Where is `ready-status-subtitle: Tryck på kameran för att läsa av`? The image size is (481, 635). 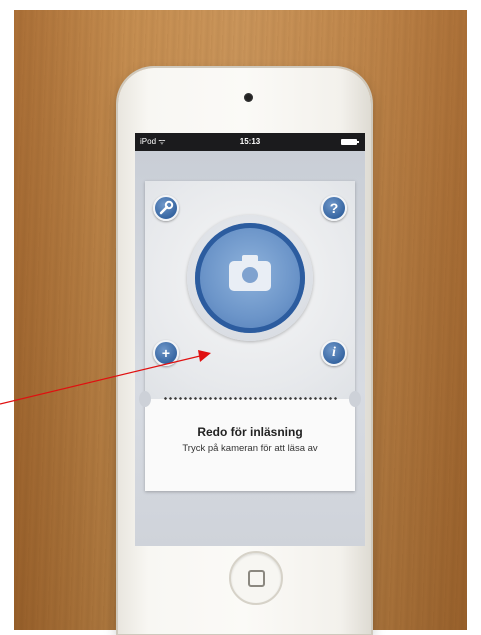
ready-status-subtitle: Tryck på kameran för att läsa av is located at coordinates (250, 448).